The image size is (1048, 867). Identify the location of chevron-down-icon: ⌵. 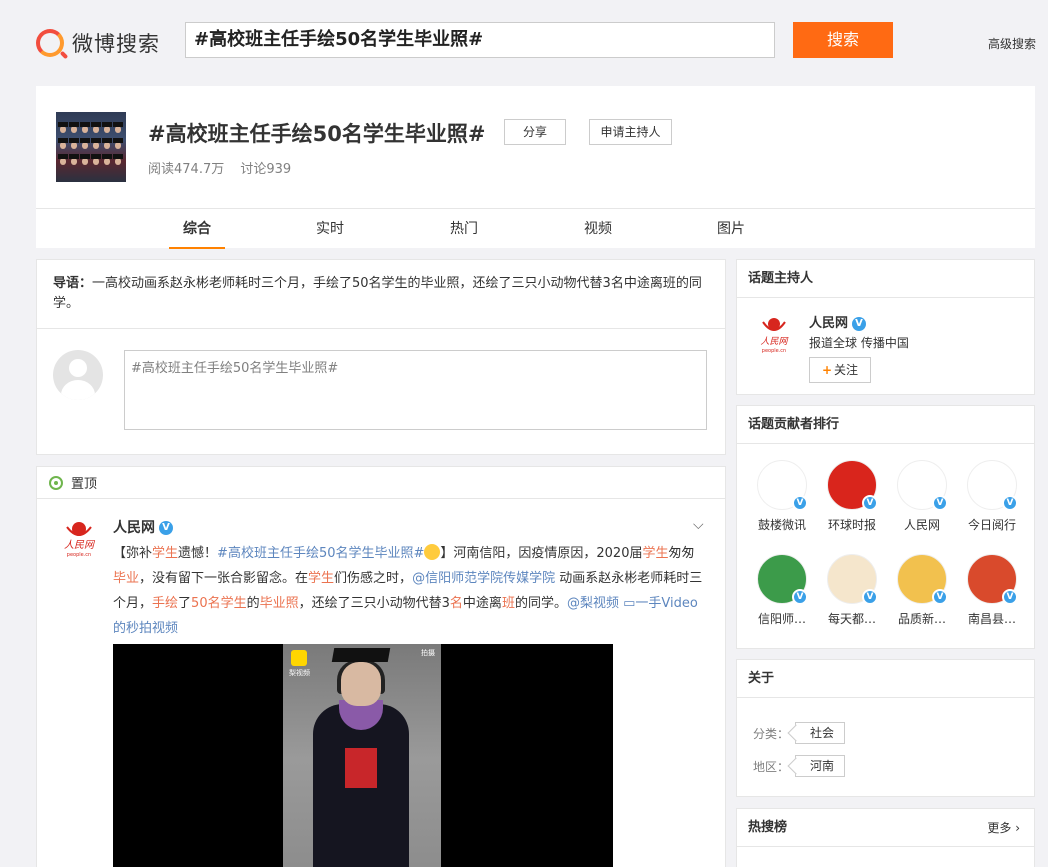
(698, 525).